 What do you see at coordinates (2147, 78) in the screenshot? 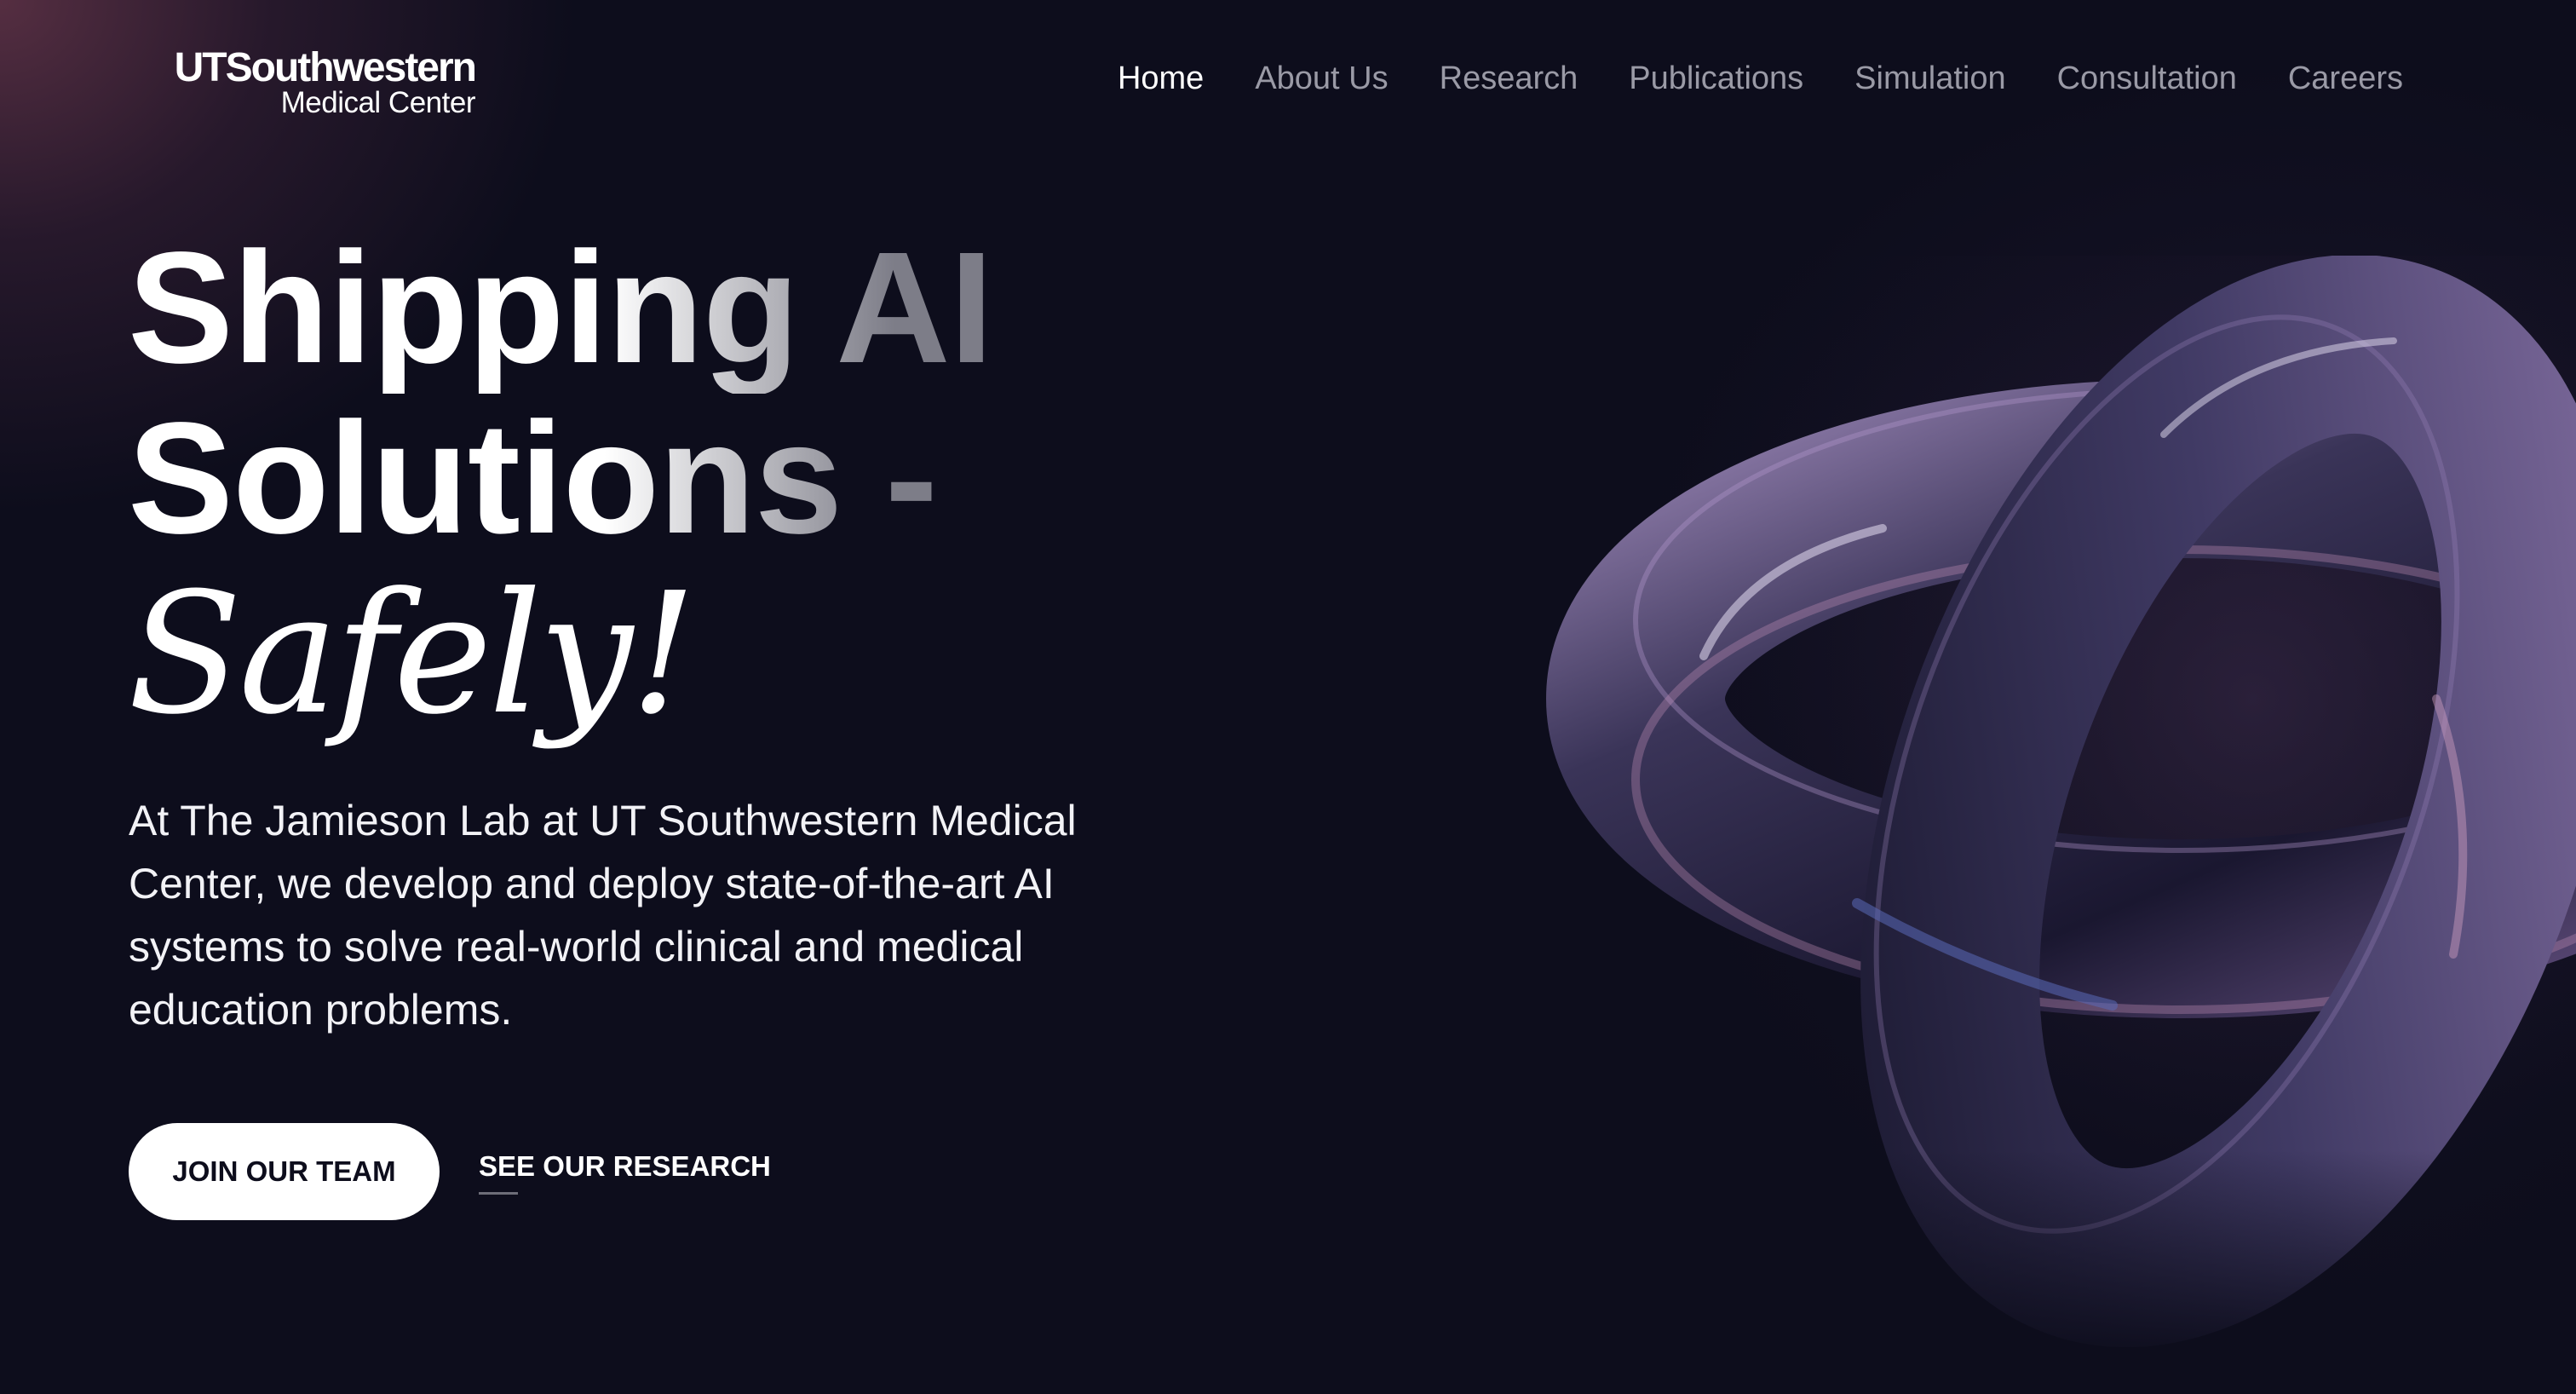
I see `nav-consultation: Consultation` at bounding box center [2147, 78].